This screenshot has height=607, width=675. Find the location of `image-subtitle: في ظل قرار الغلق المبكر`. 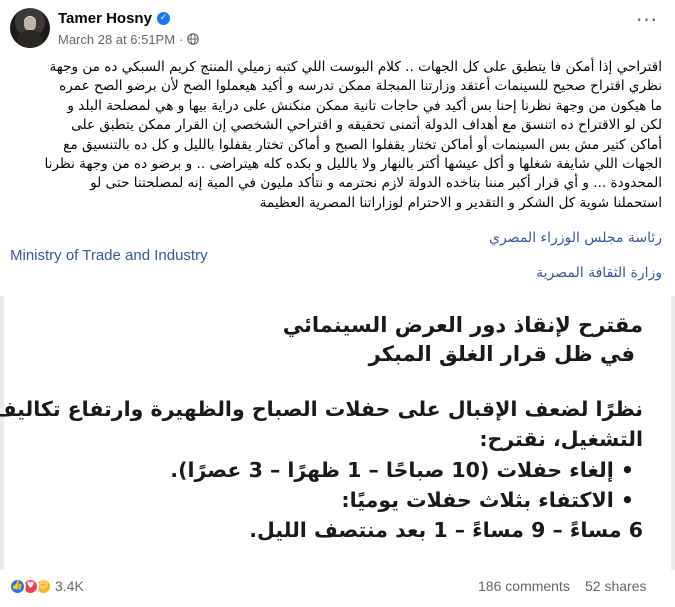

image-subtitle: في ظل قرار الغلق المبكر is located at coordinates (501, 354).